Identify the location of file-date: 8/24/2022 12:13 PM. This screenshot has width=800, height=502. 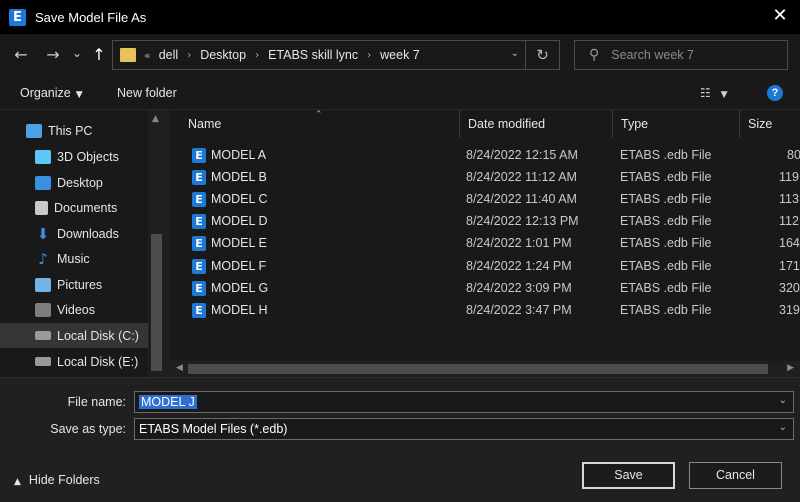
(522, 221).